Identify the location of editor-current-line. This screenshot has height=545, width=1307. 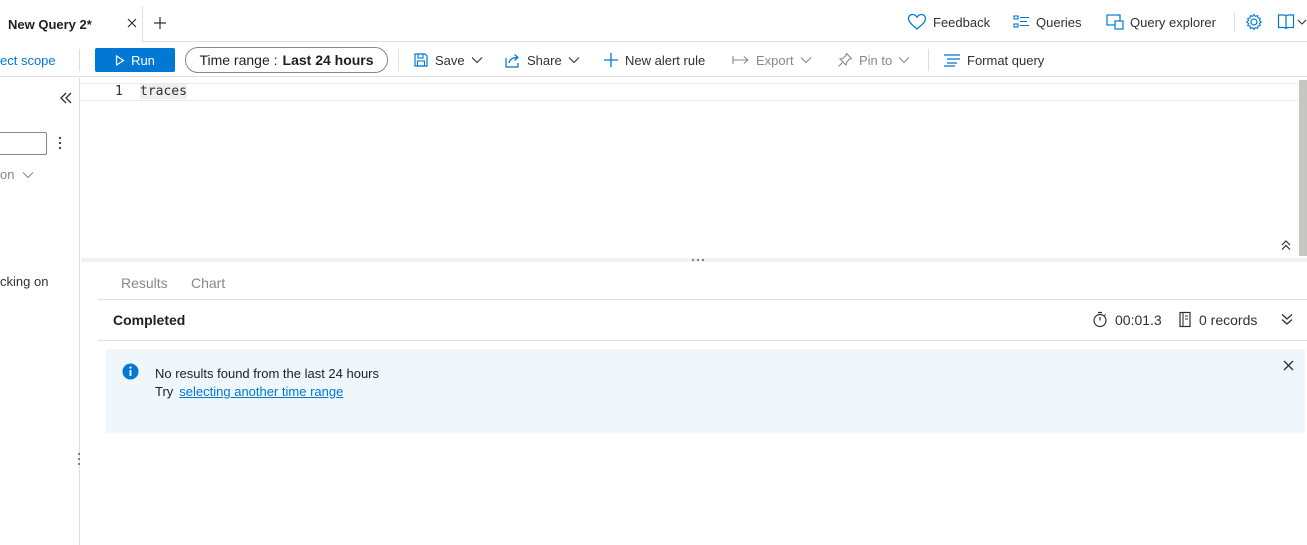
(689, 92).